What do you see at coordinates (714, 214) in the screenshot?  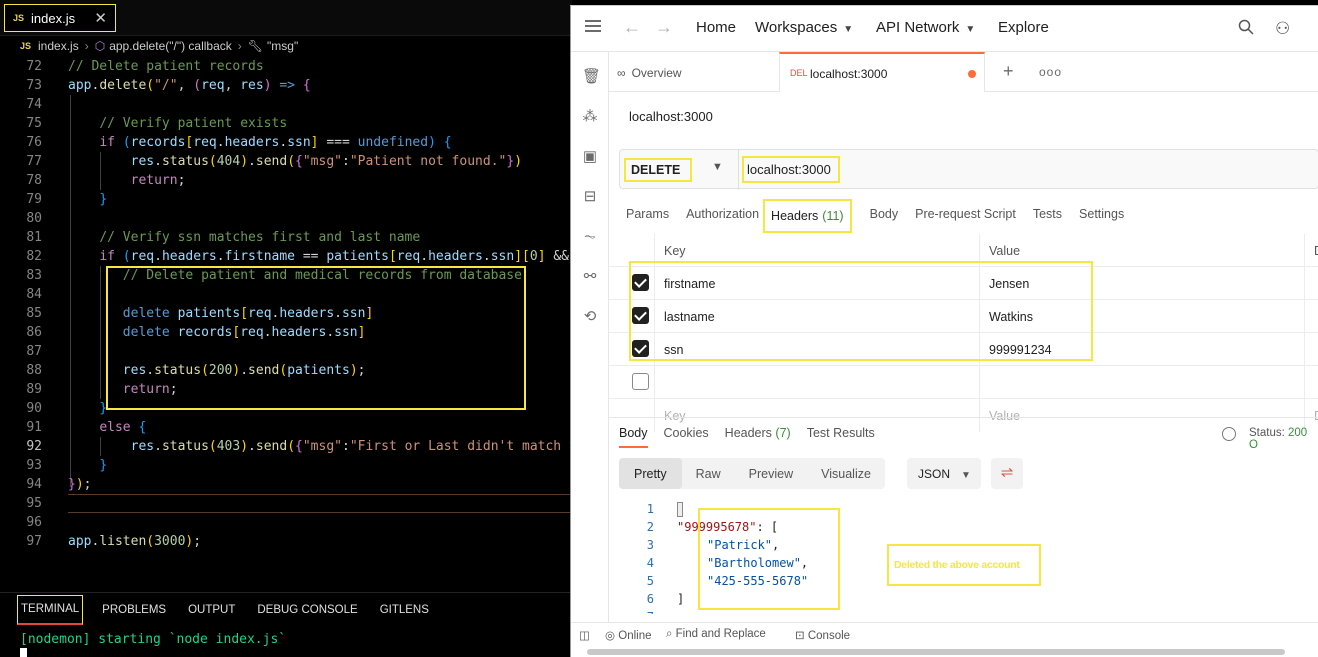 I see `tab-authorization: Authorization` at bounding box center [714, 214].